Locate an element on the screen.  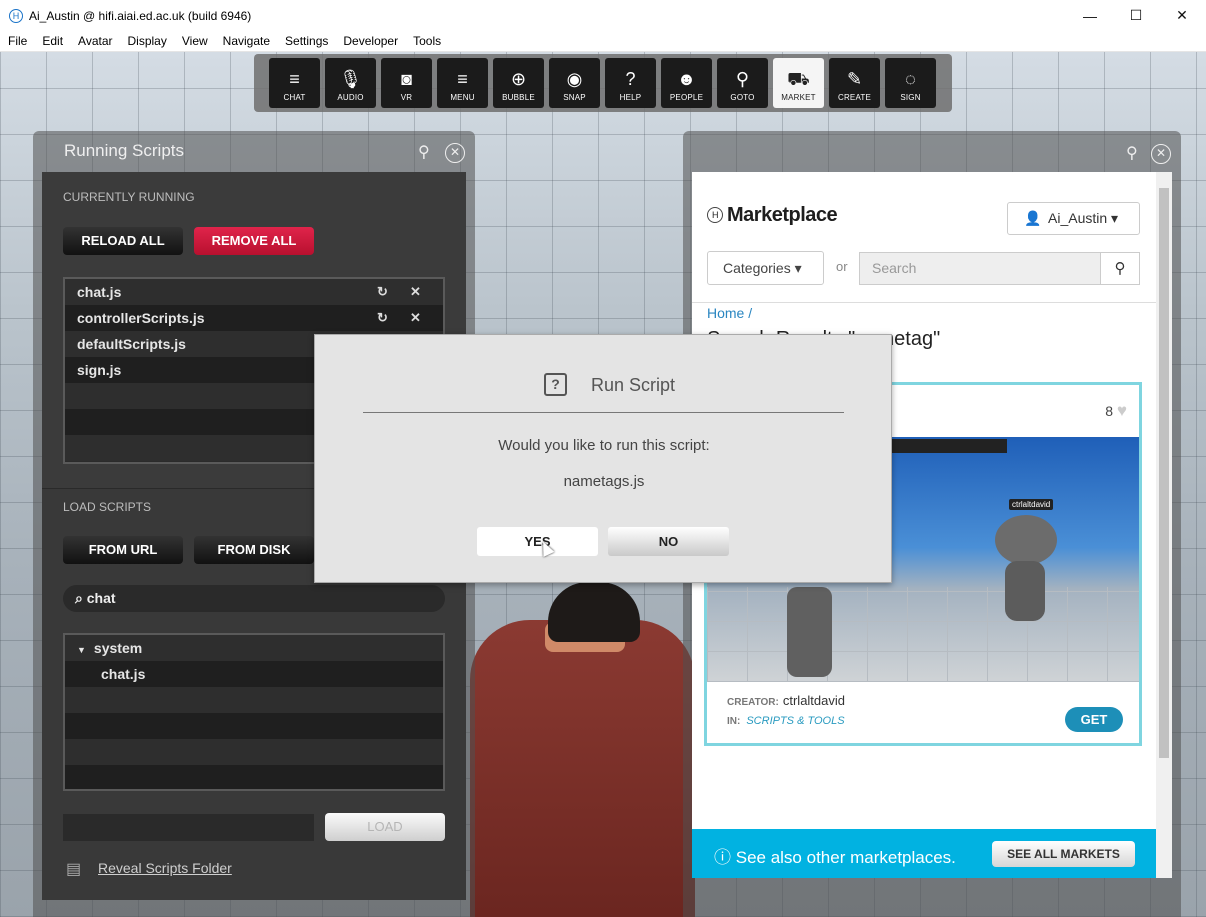
people-icon: ☻ is located at coordinates (686, 79).